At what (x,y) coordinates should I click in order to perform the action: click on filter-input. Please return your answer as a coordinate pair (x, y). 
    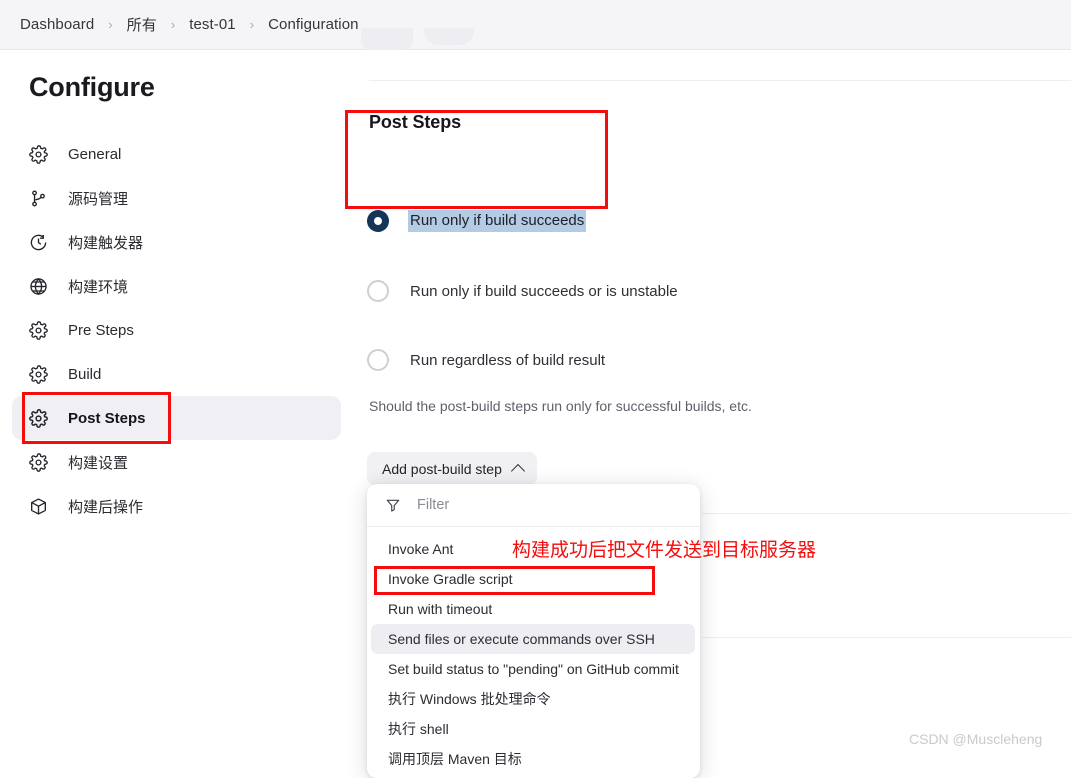
    Looking at the image, I should click on (542, 505).